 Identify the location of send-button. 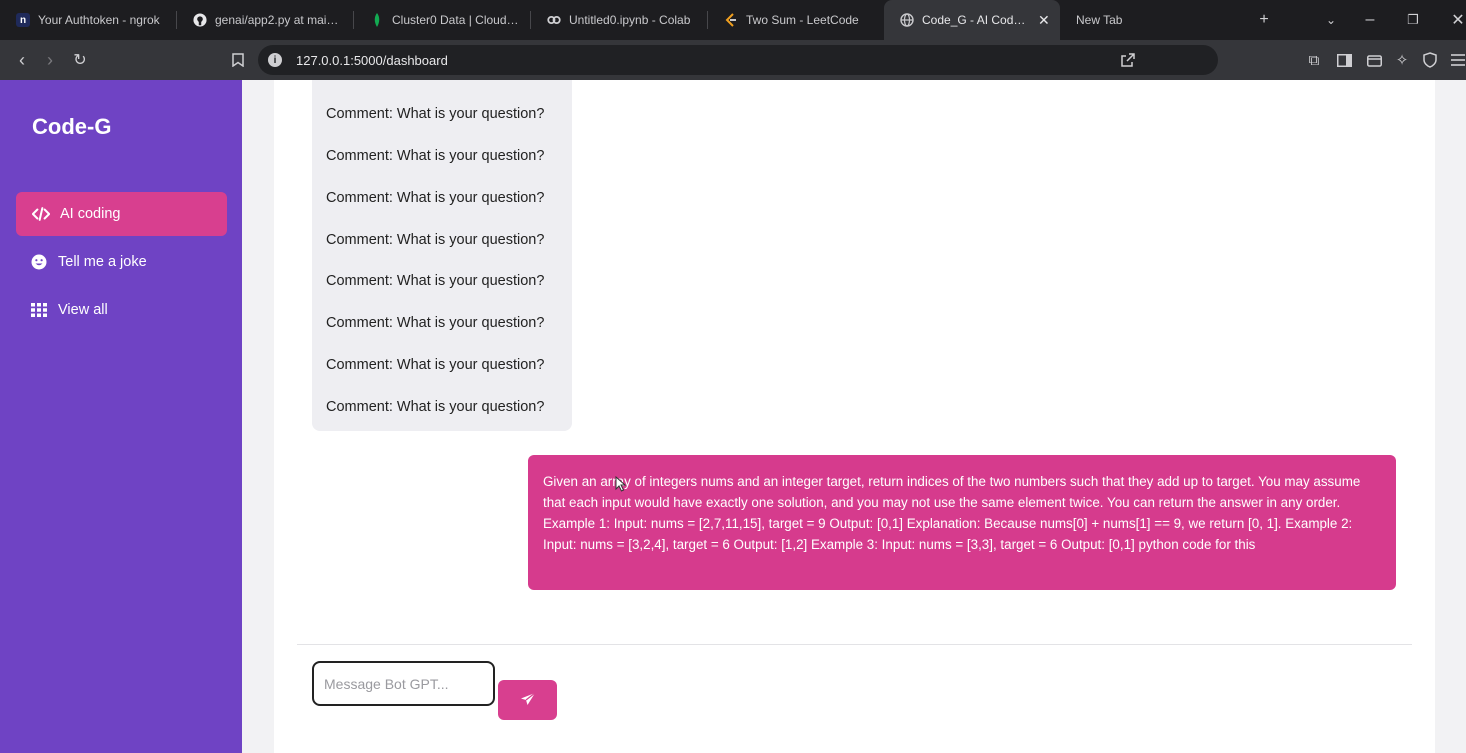
(527, 700).